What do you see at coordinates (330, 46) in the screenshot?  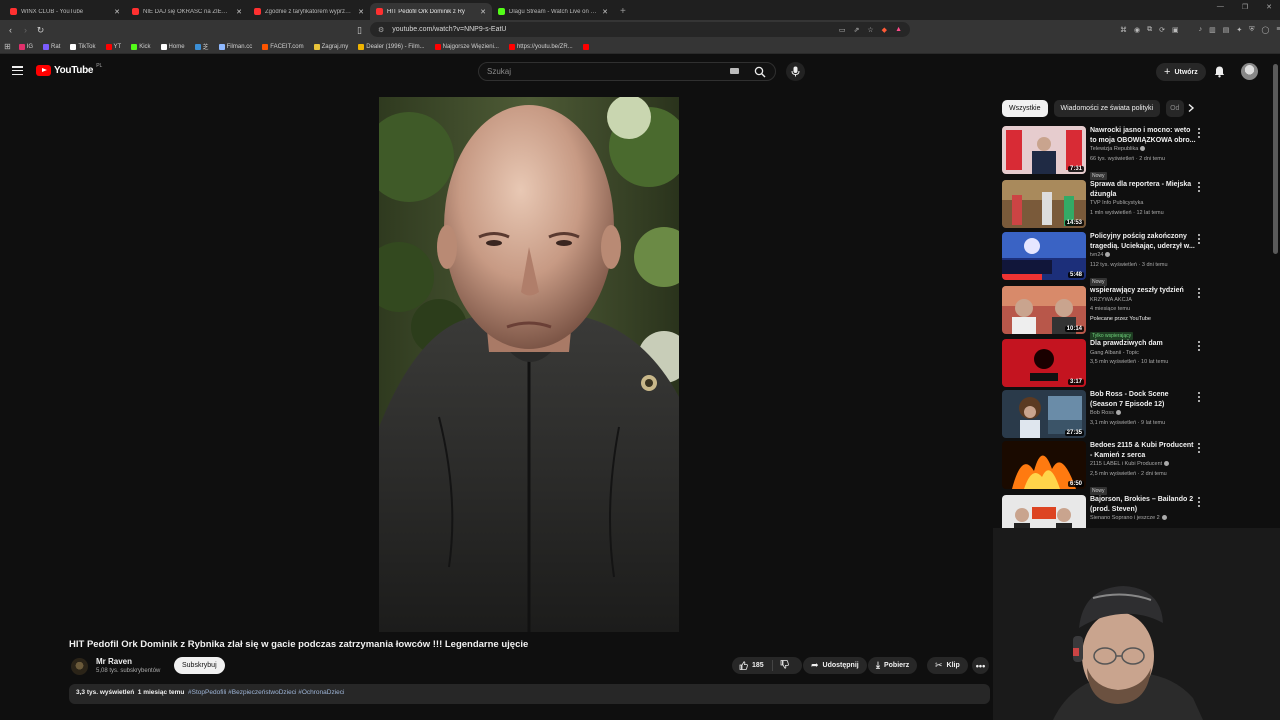 I see `bookmark-item: Zagraj.my` at bounding box center [330, 46].